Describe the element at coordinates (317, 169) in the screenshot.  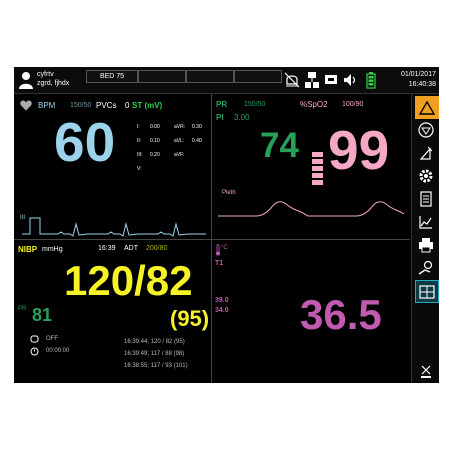
I see `spo2-signal-bar` at that location.